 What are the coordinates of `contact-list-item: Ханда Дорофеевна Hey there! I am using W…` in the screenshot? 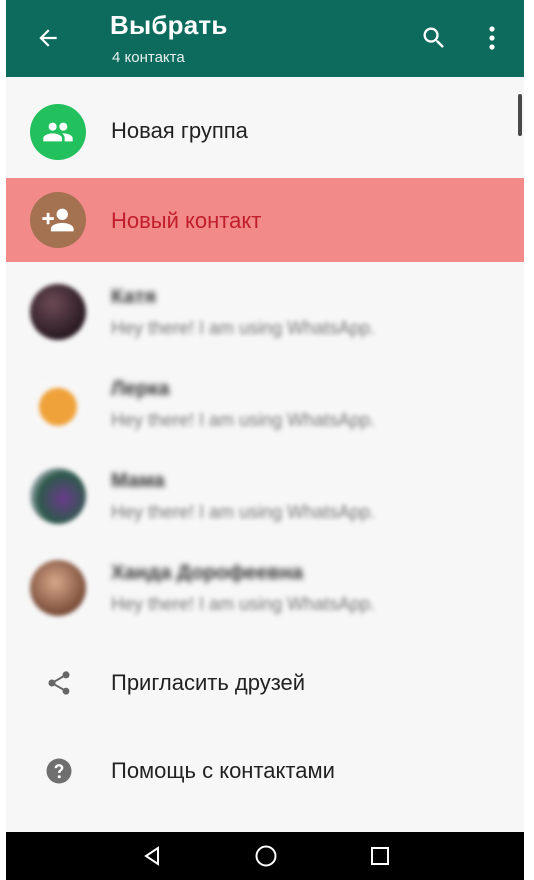 It's located at (265, 590).